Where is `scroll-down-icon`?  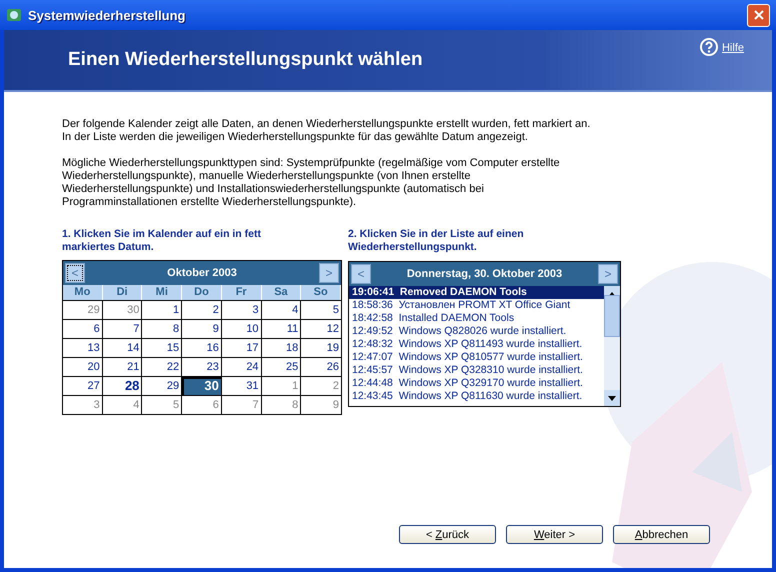
scroll-down-icon is located at coordinates (612, 398).